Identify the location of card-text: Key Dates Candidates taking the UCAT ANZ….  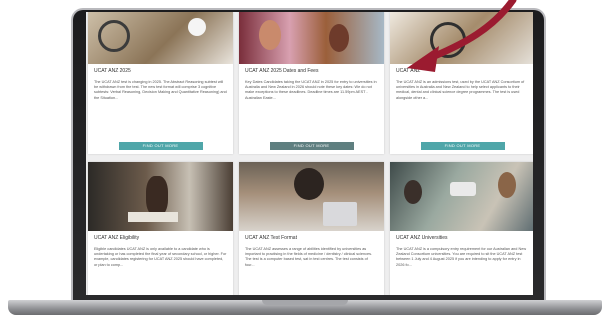
(311, 90).